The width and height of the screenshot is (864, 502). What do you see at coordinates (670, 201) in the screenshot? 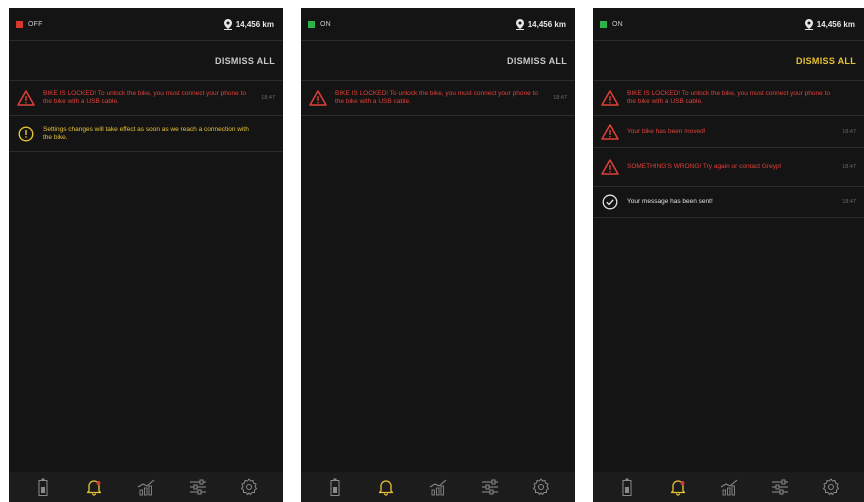
I see `notification-text: Your message has been sent!` at bounding box center [670, 201].